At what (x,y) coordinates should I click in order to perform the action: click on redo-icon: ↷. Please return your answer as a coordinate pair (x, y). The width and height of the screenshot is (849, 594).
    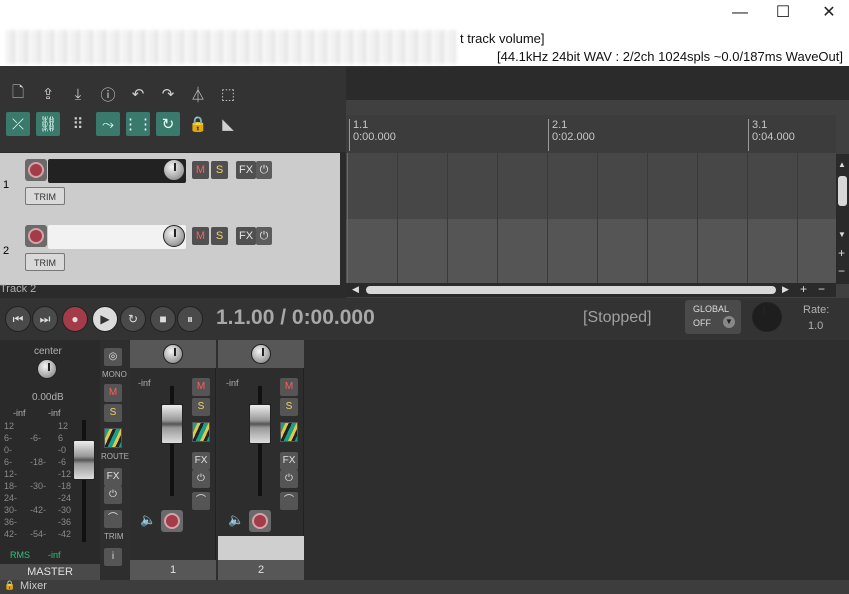
    Looking at the image, I should click on (168, 94).